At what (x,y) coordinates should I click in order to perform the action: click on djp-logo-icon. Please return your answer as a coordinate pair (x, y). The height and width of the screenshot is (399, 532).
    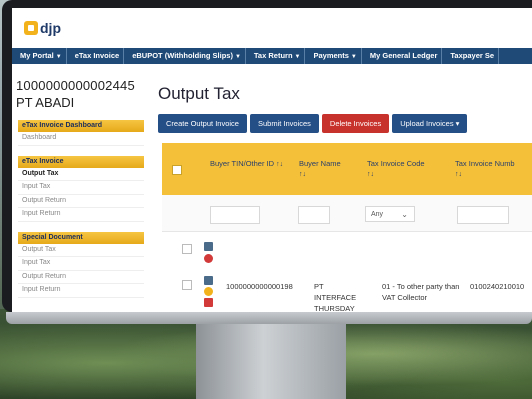
    Looking at the image, I should click on (31, 28).